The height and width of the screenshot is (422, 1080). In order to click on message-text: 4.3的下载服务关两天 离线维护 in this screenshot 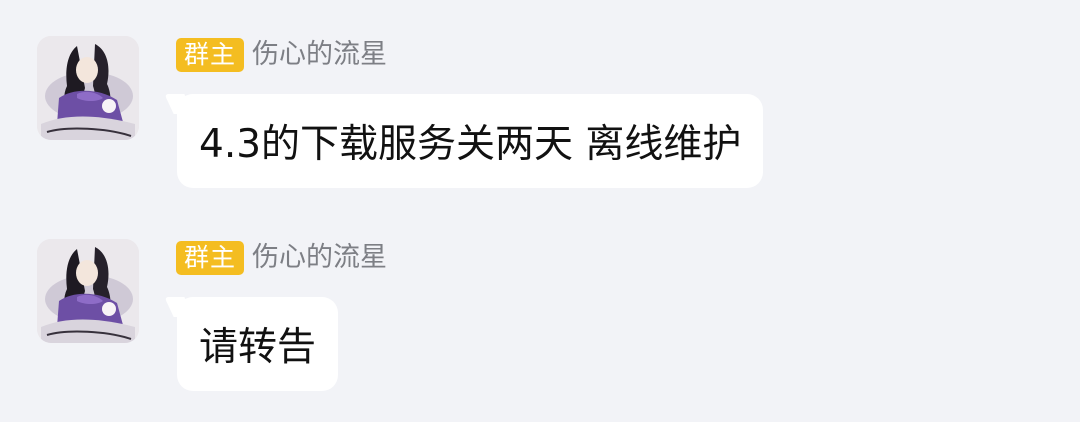, I will do `click(470, 144)`.